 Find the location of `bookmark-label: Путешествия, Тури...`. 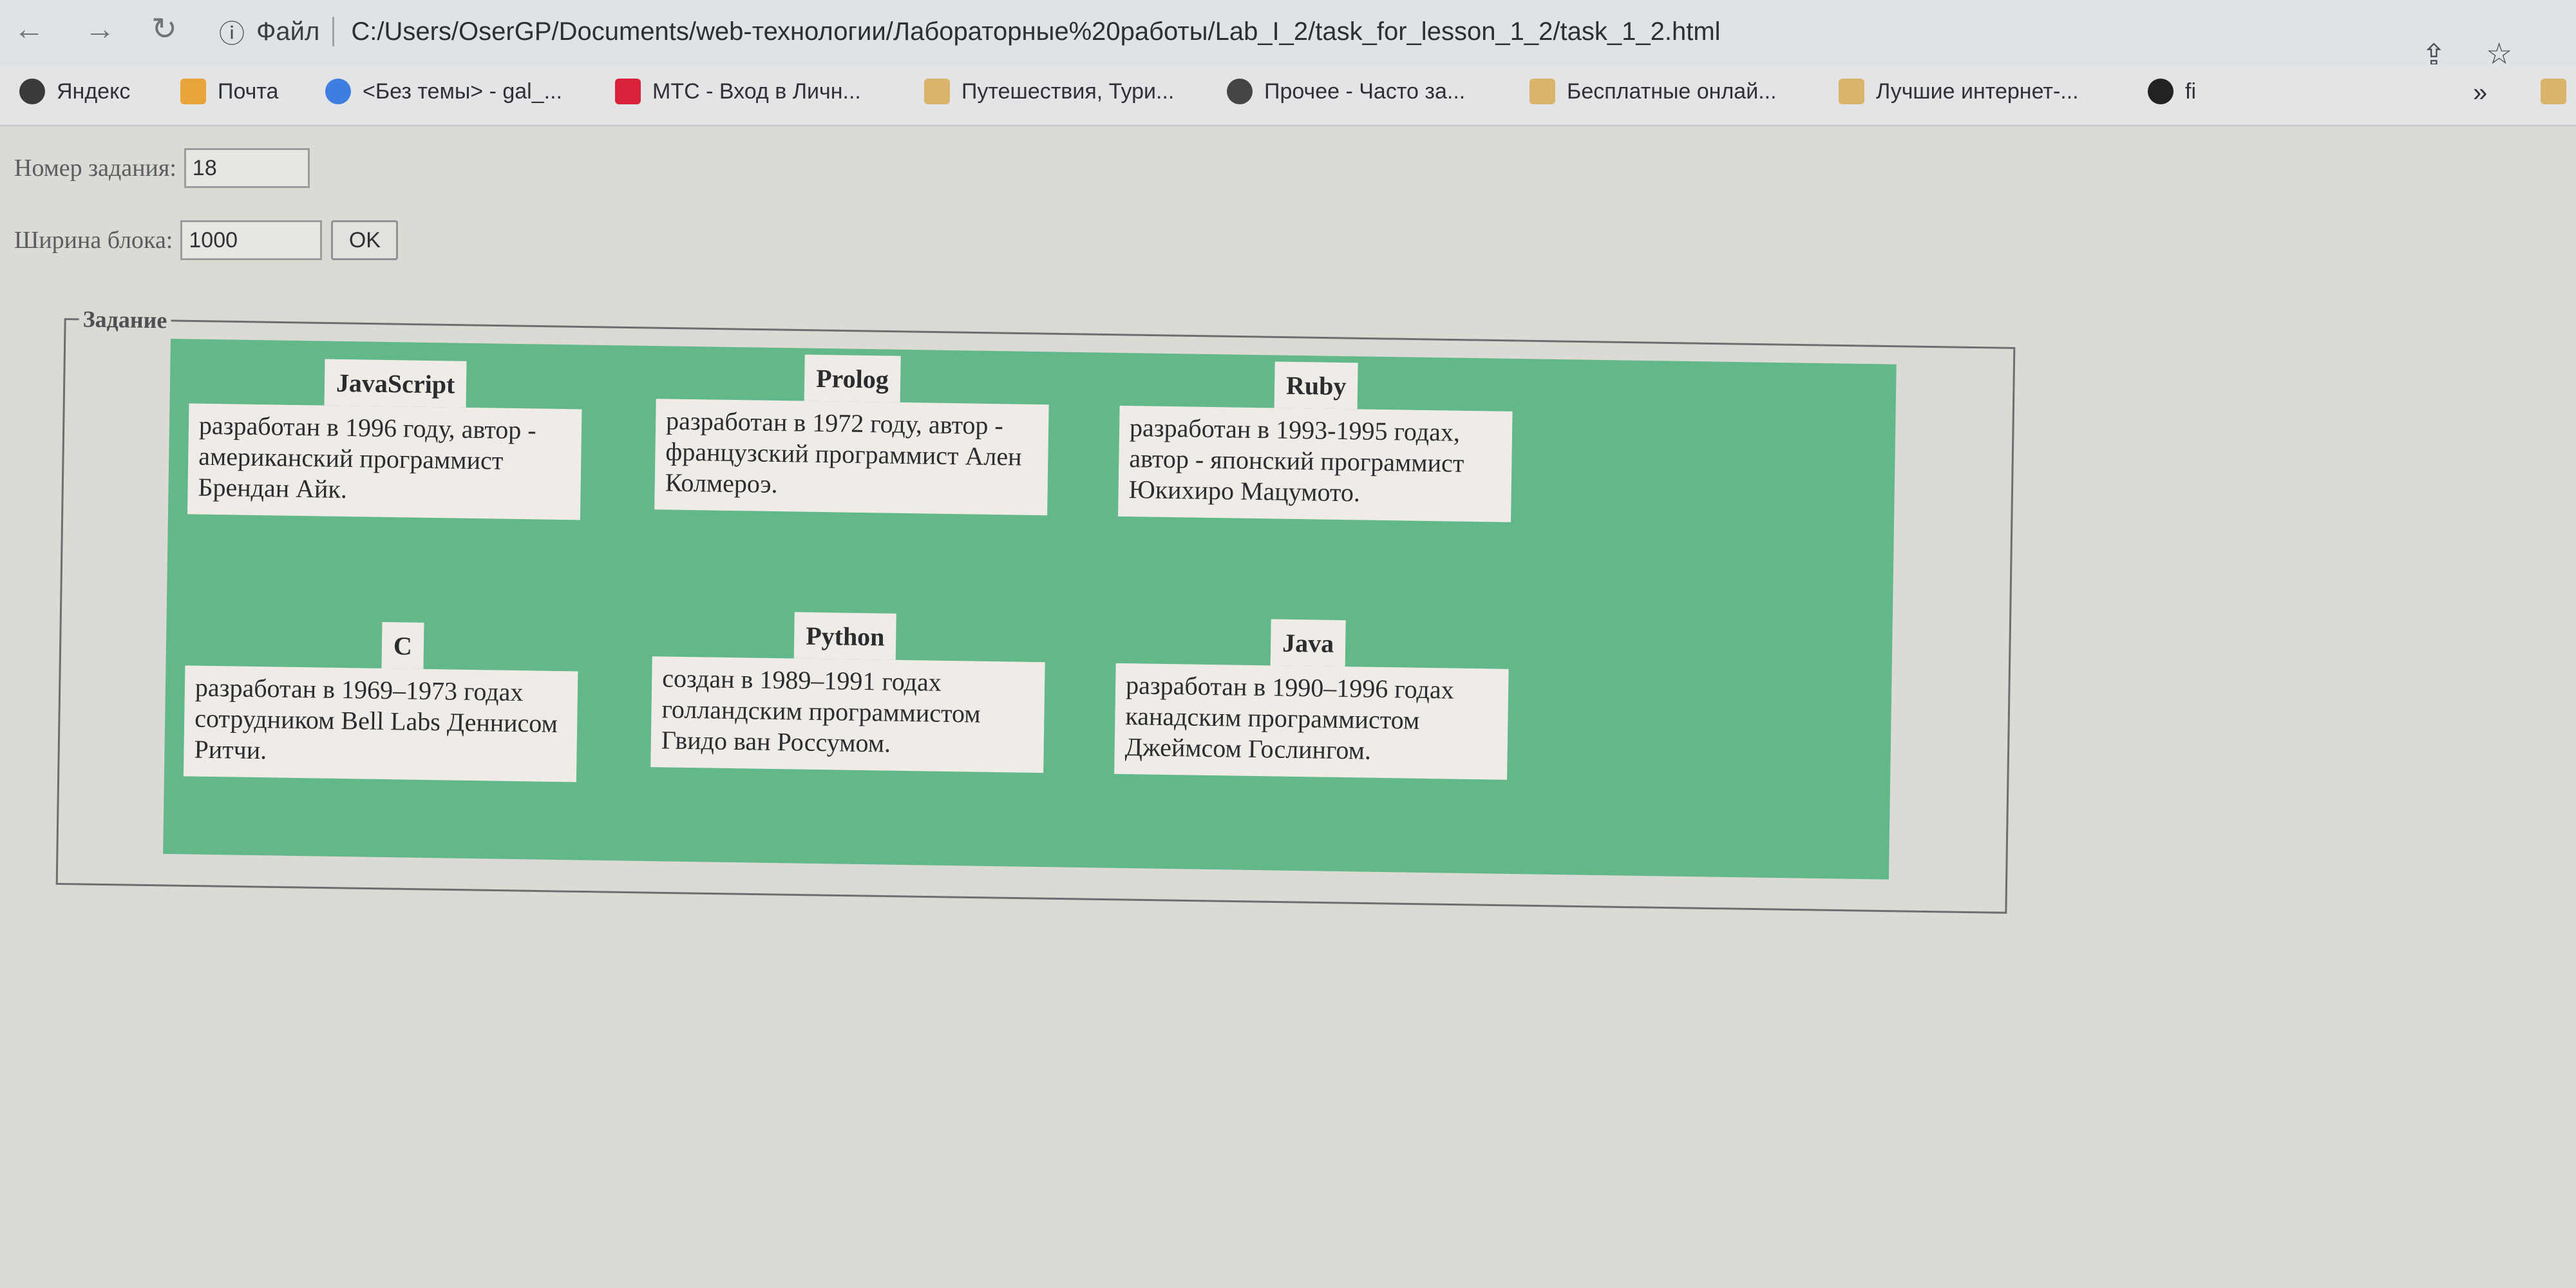

bookmark-label: Путешествия, Тури... is located at coordinates (1068, 92).